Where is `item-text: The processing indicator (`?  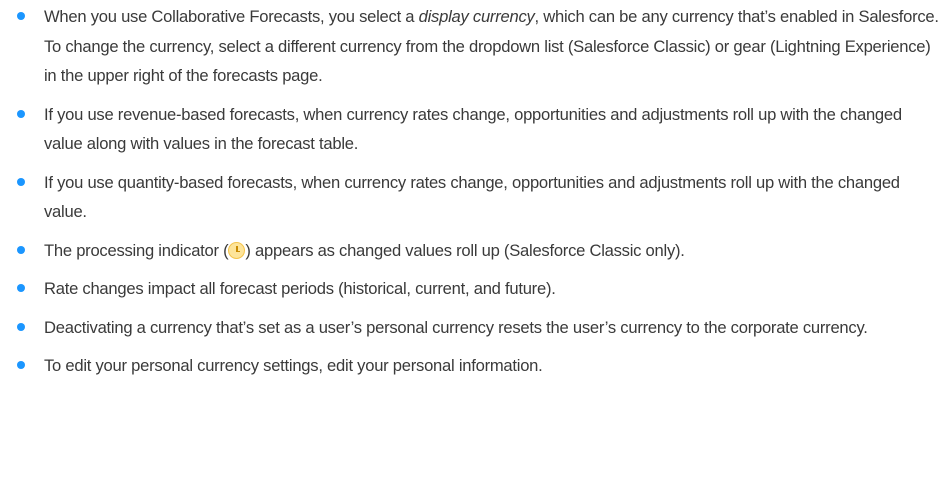
item-text: The processing indicator ( is located at coordinates (136, 250).